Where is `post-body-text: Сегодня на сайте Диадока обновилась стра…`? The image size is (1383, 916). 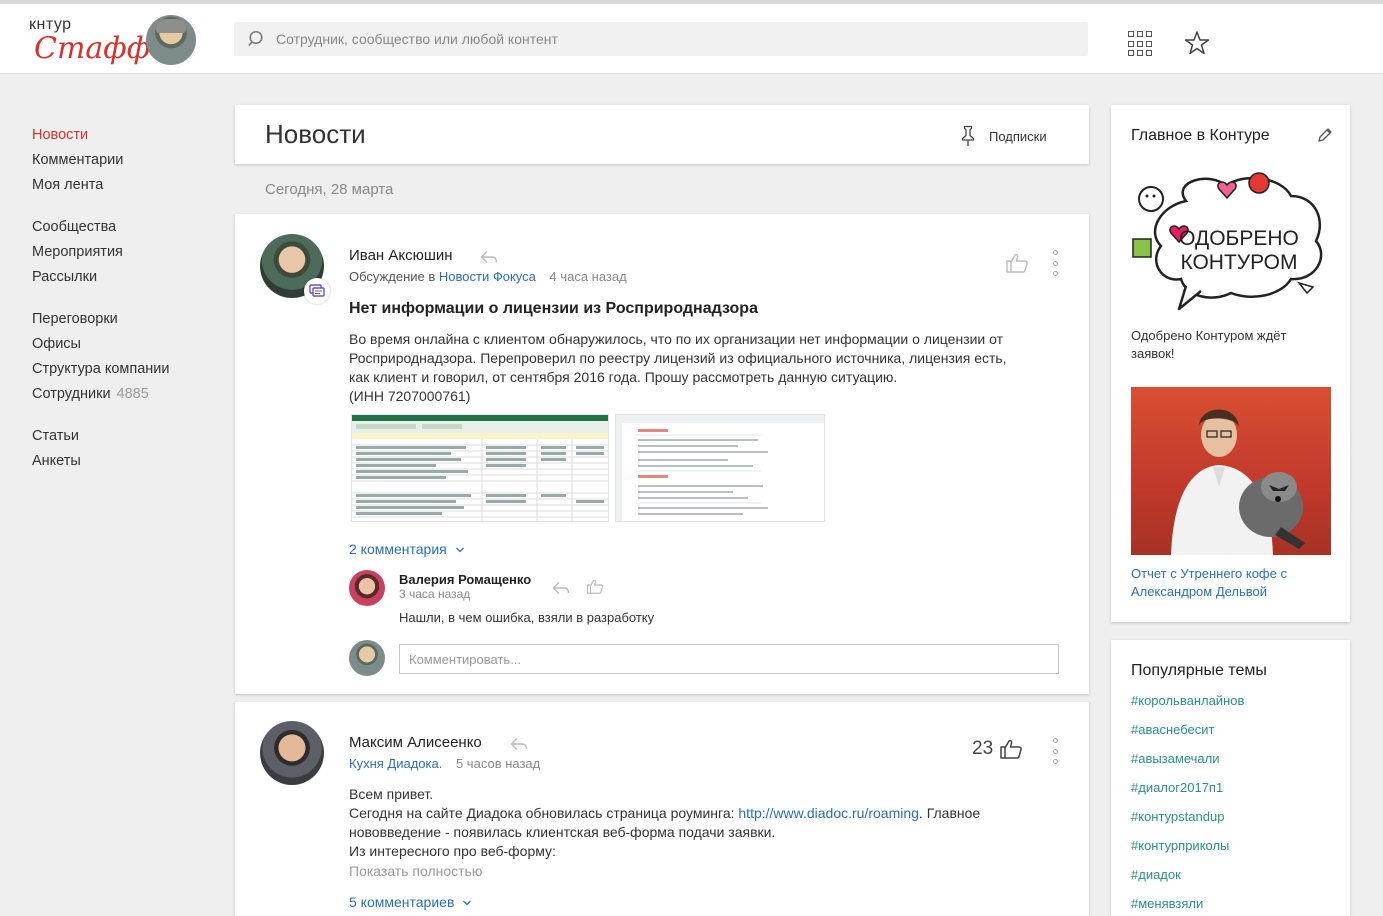
post-body-text: Сегодня на сайте Диадока обновилась стра… is located at coordinates (542, 813).